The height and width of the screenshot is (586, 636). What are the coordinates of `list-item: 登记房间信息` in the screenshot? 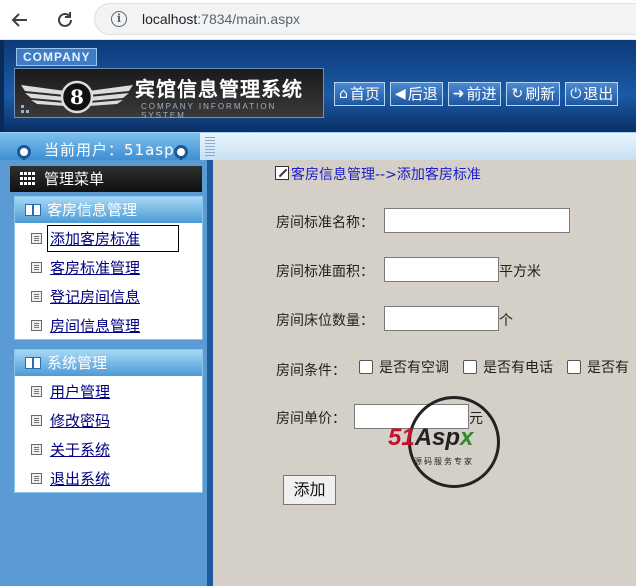 It's located at (108, 295).